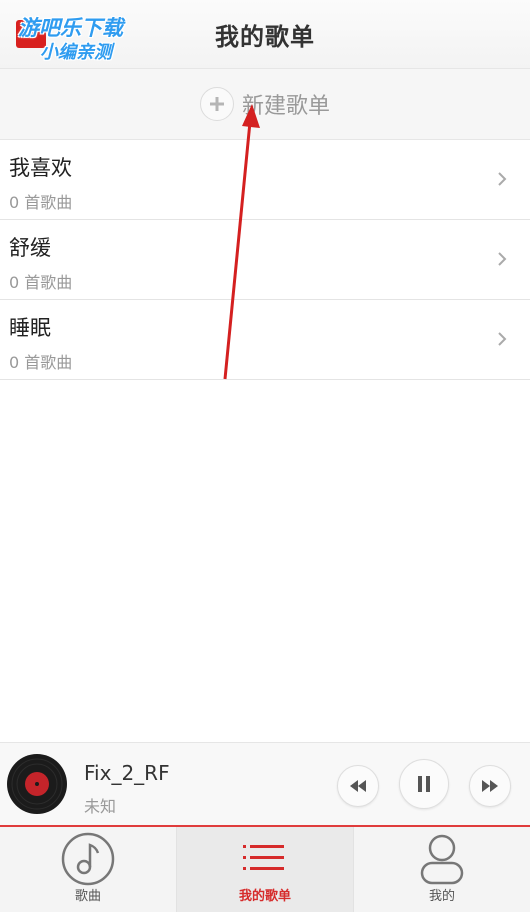  I want to click on next-button, so click(490, 786).